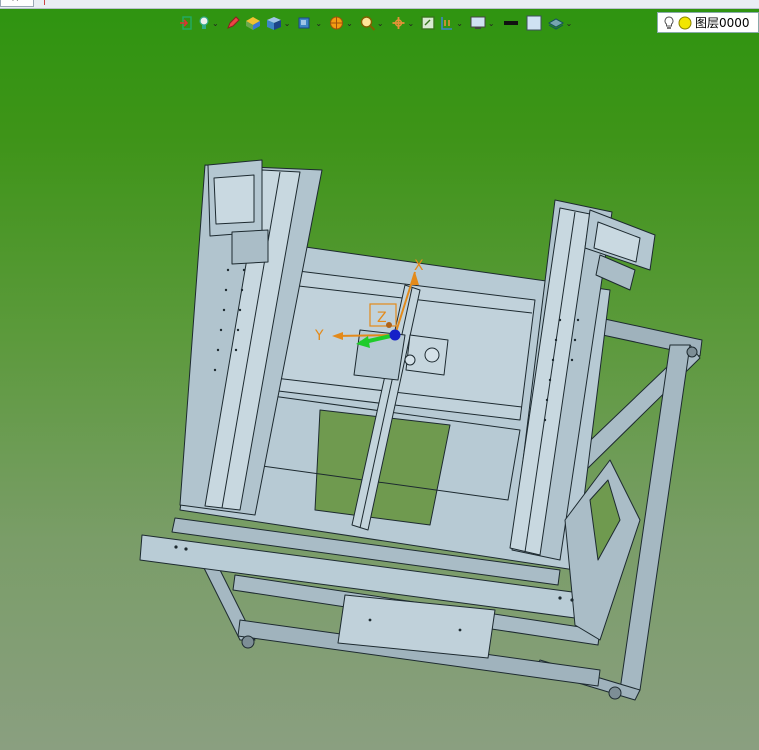 The width and height of the screenshot is (759, 750). I want to click on left-motor-mount, so click(250, 247).